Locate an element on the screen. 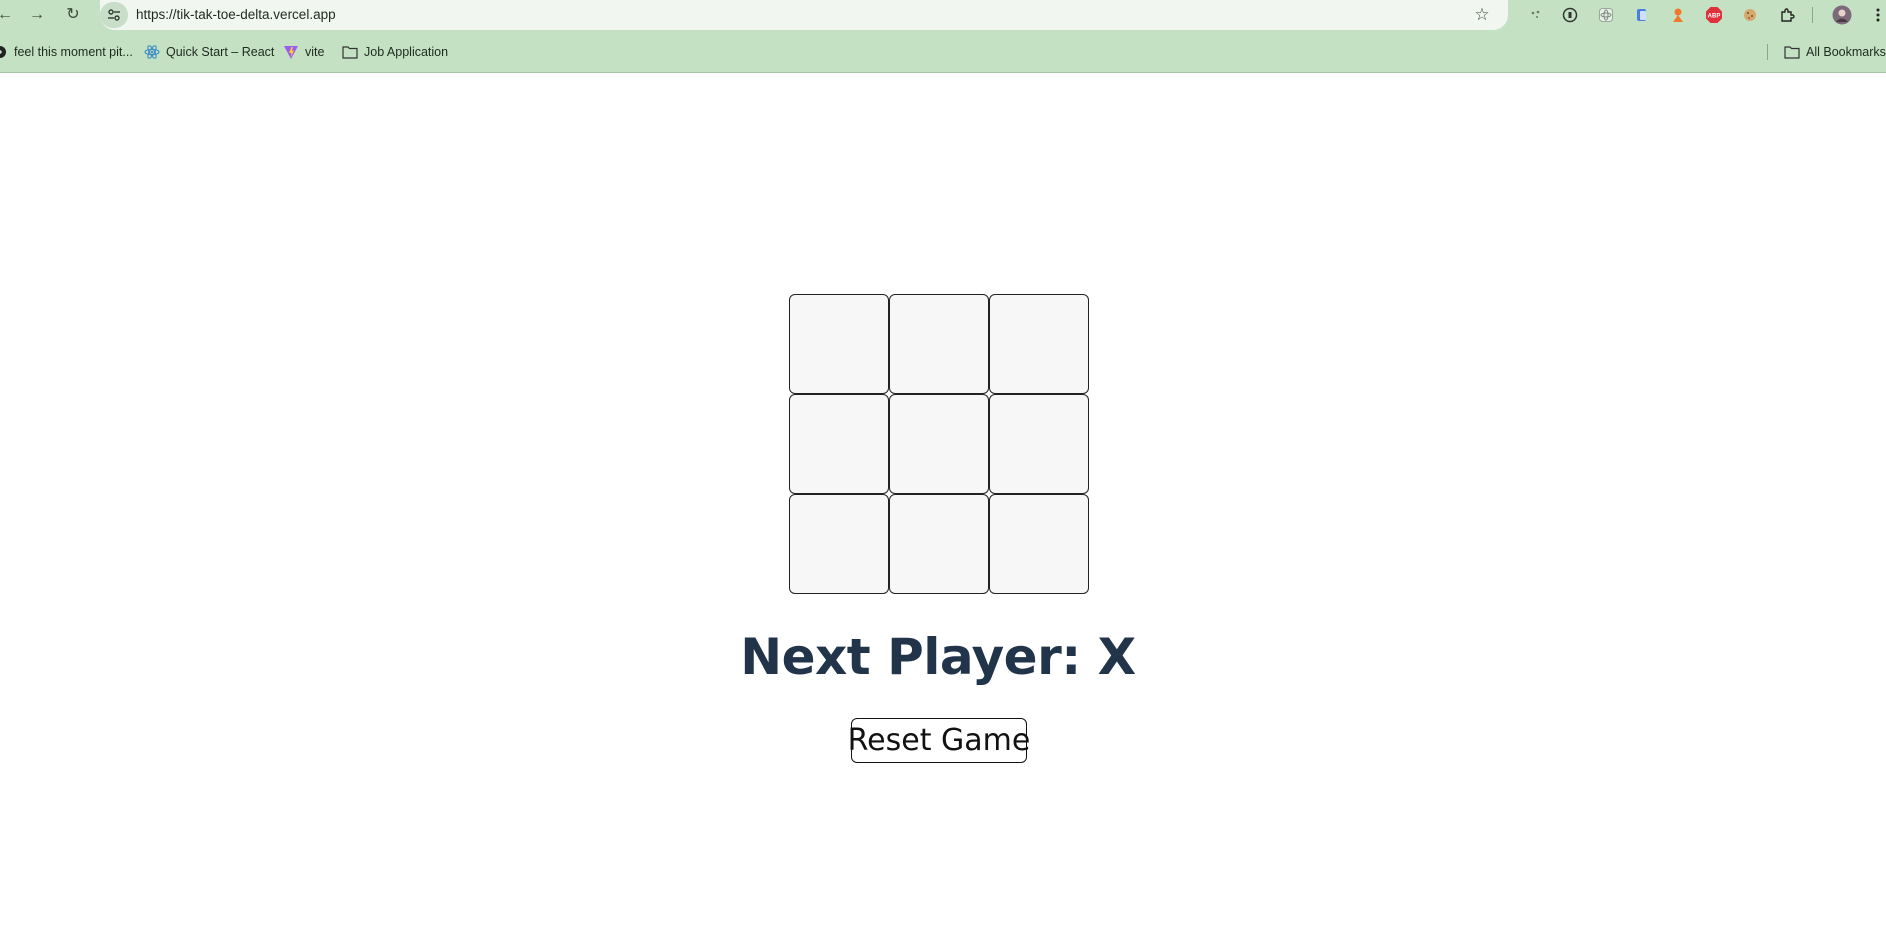  game-status: Next Player: X is located at coordinates (938, 657).